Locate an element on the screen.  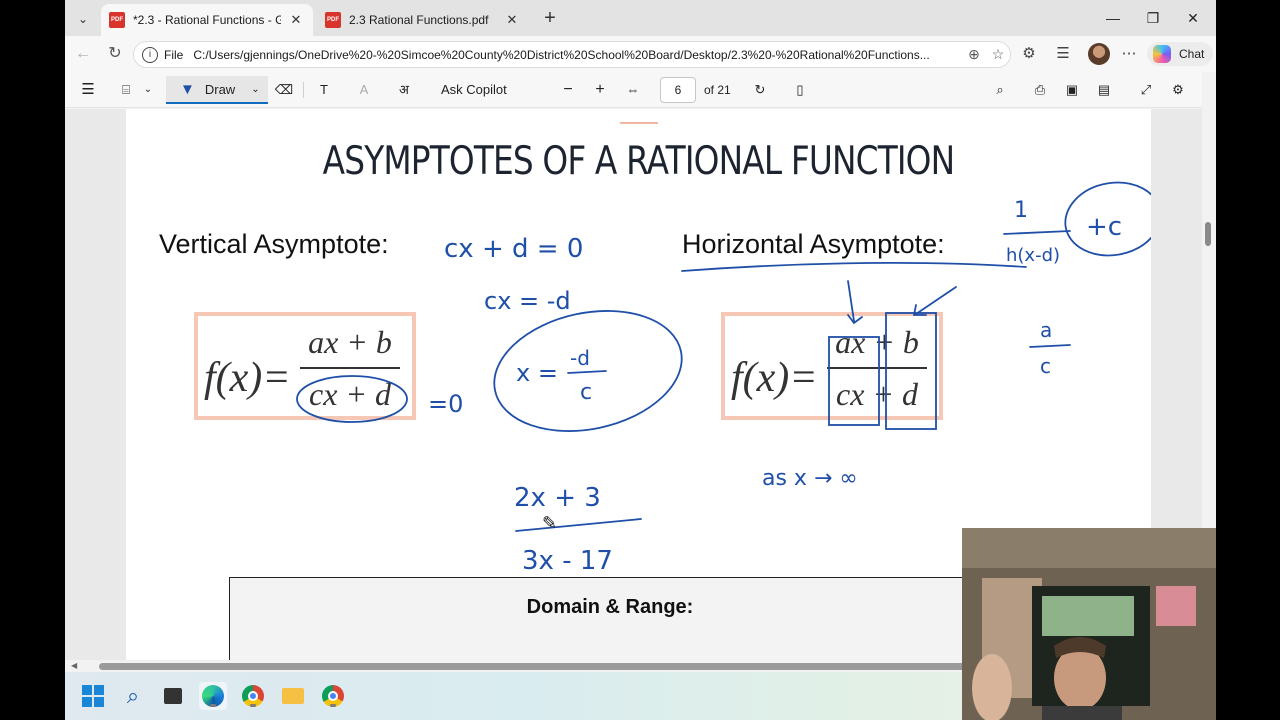
draw-button: ▼ Draw ⌄ is located at coordinates (217, 90).